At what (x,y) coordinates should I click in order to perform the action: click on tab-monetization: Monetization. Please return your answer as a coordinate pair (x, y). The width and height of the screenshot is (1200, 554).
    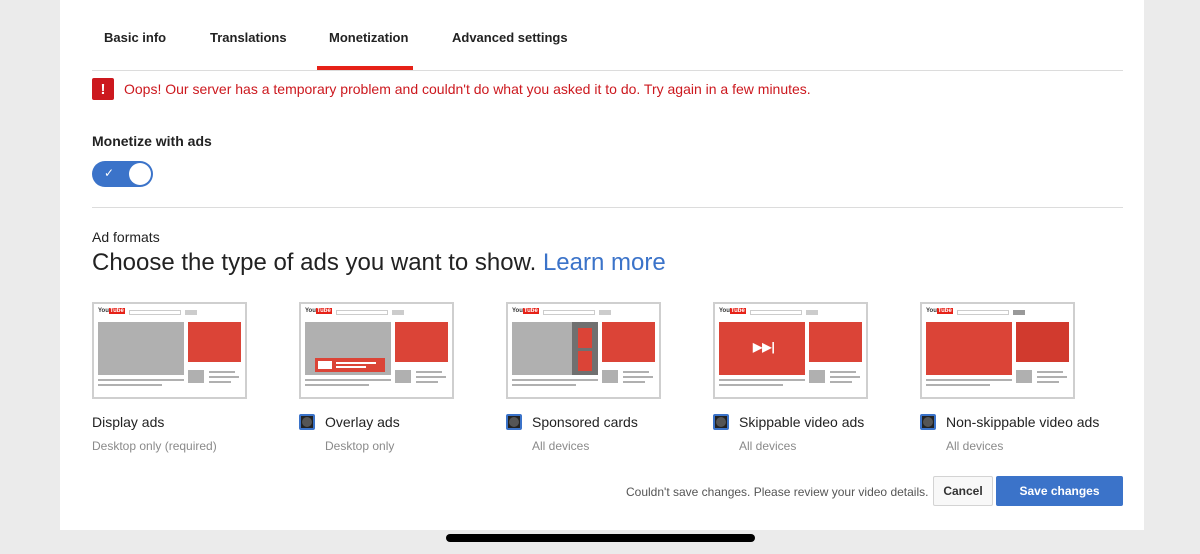
    Looking at the image, I should click on (368, 37).